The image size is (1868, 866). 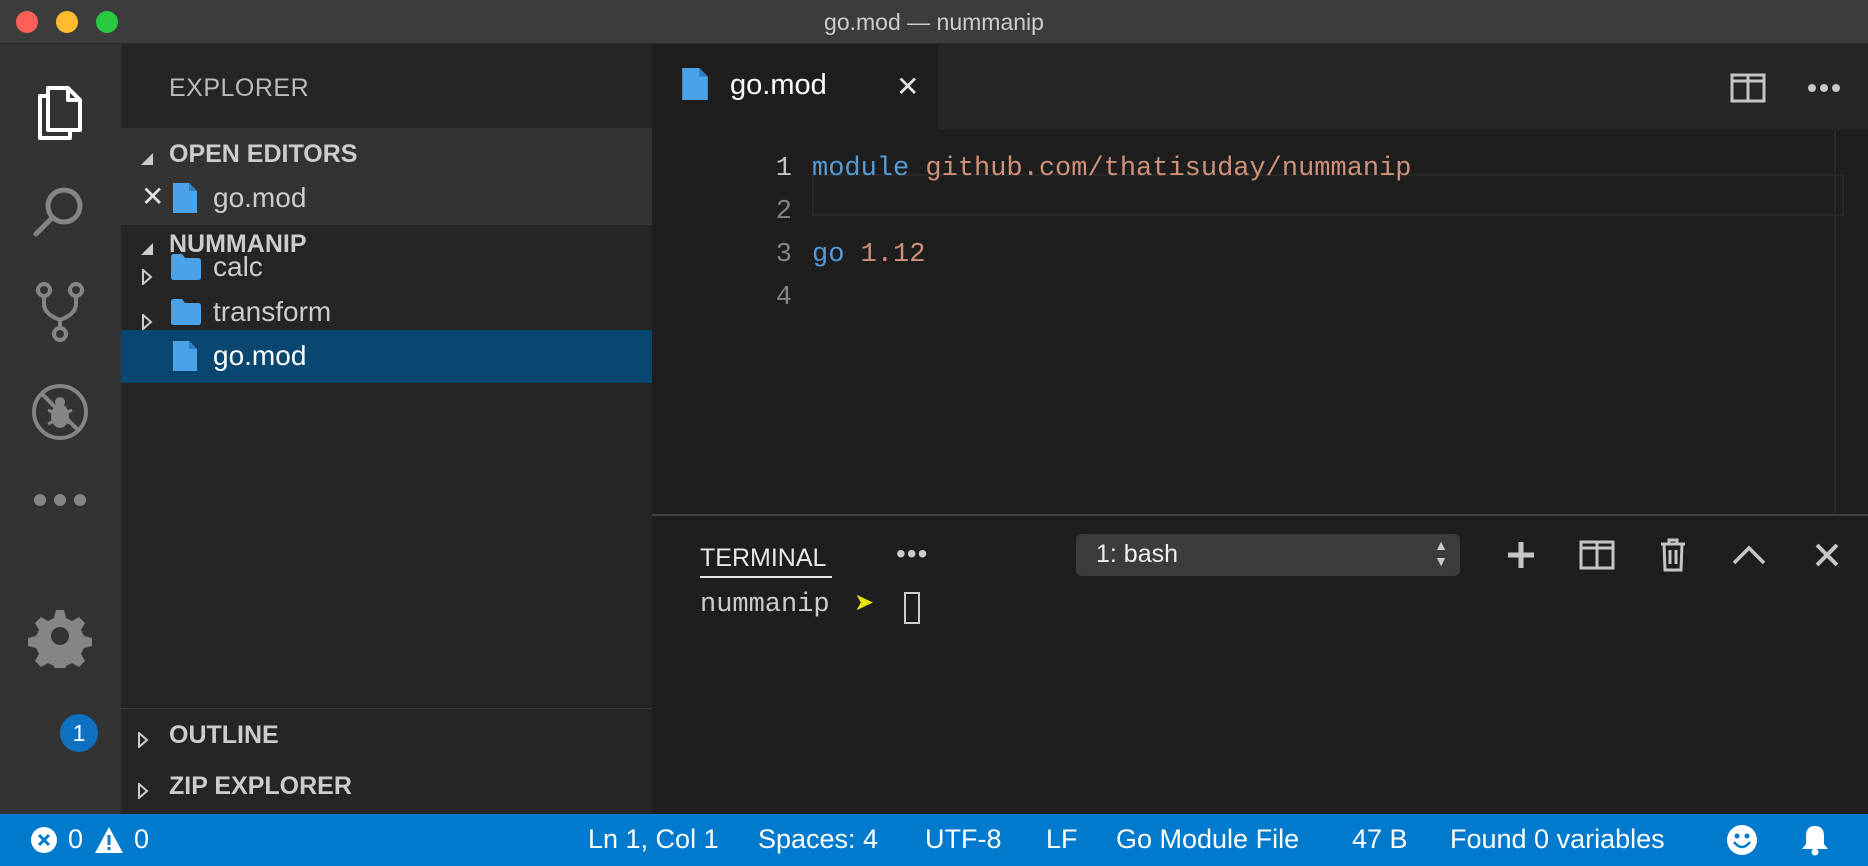 What do you see at coordinates (1597, 555) in the screenshot?
I see `split-terminal-icon` at bounding box center [1597, 555].